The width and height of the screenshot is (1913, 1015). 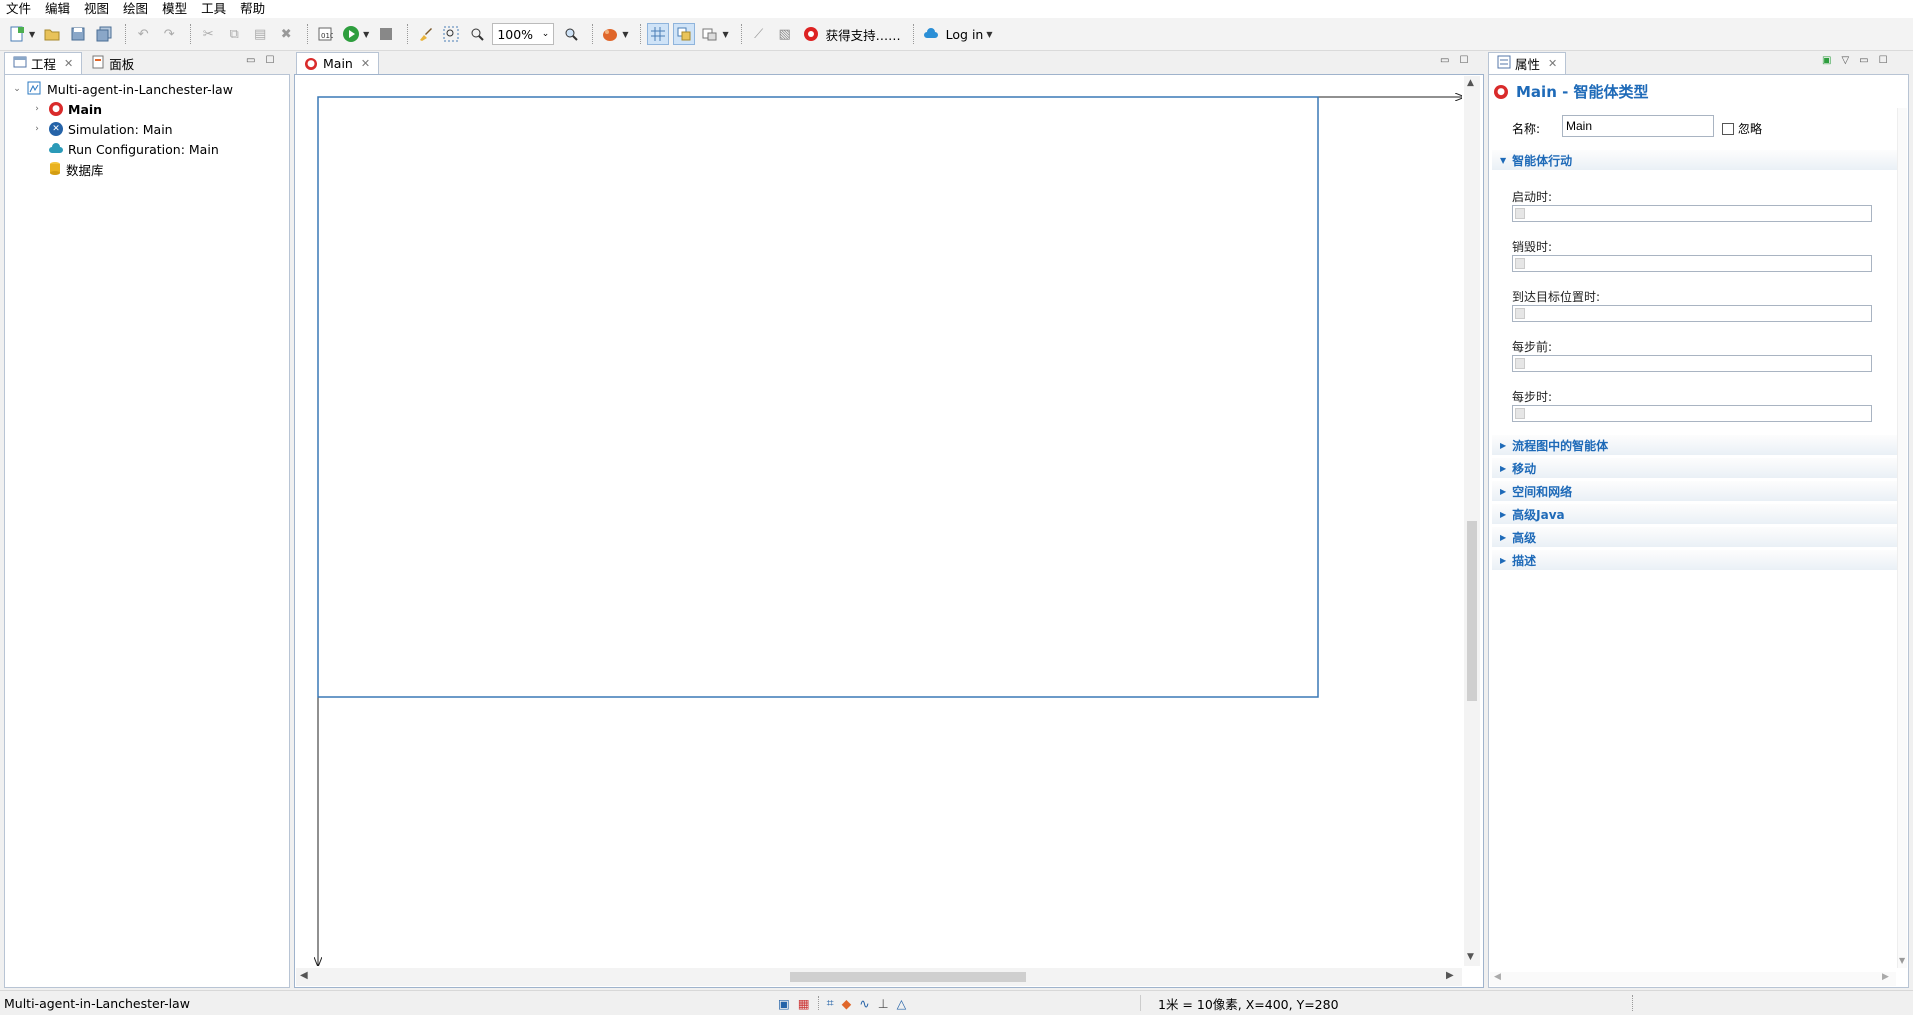 What do you see at coordinates (1694, 445) in the screenshot?
I see `section-agent-in-flowchart: ▶ 流程图中的智能体` at bounding box center [1694, 445].